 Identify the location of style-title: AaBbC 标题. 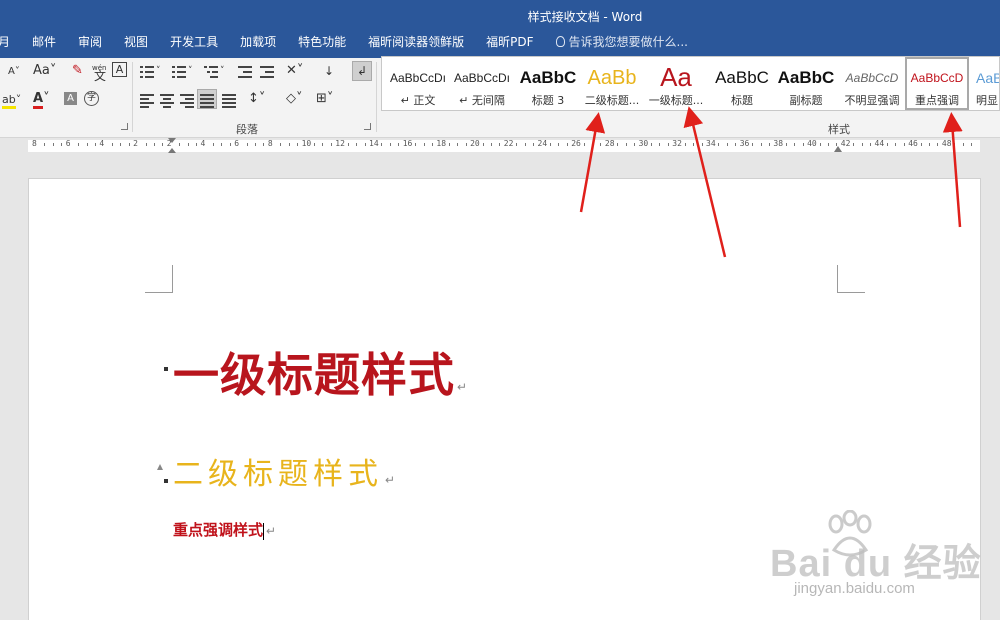
(742, 83).